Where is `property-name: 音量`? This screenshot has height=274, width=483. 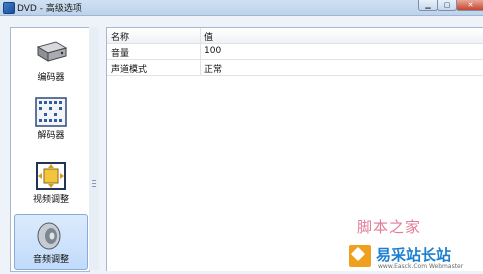
property-name: 音量 is located at coordinates (120, 54).